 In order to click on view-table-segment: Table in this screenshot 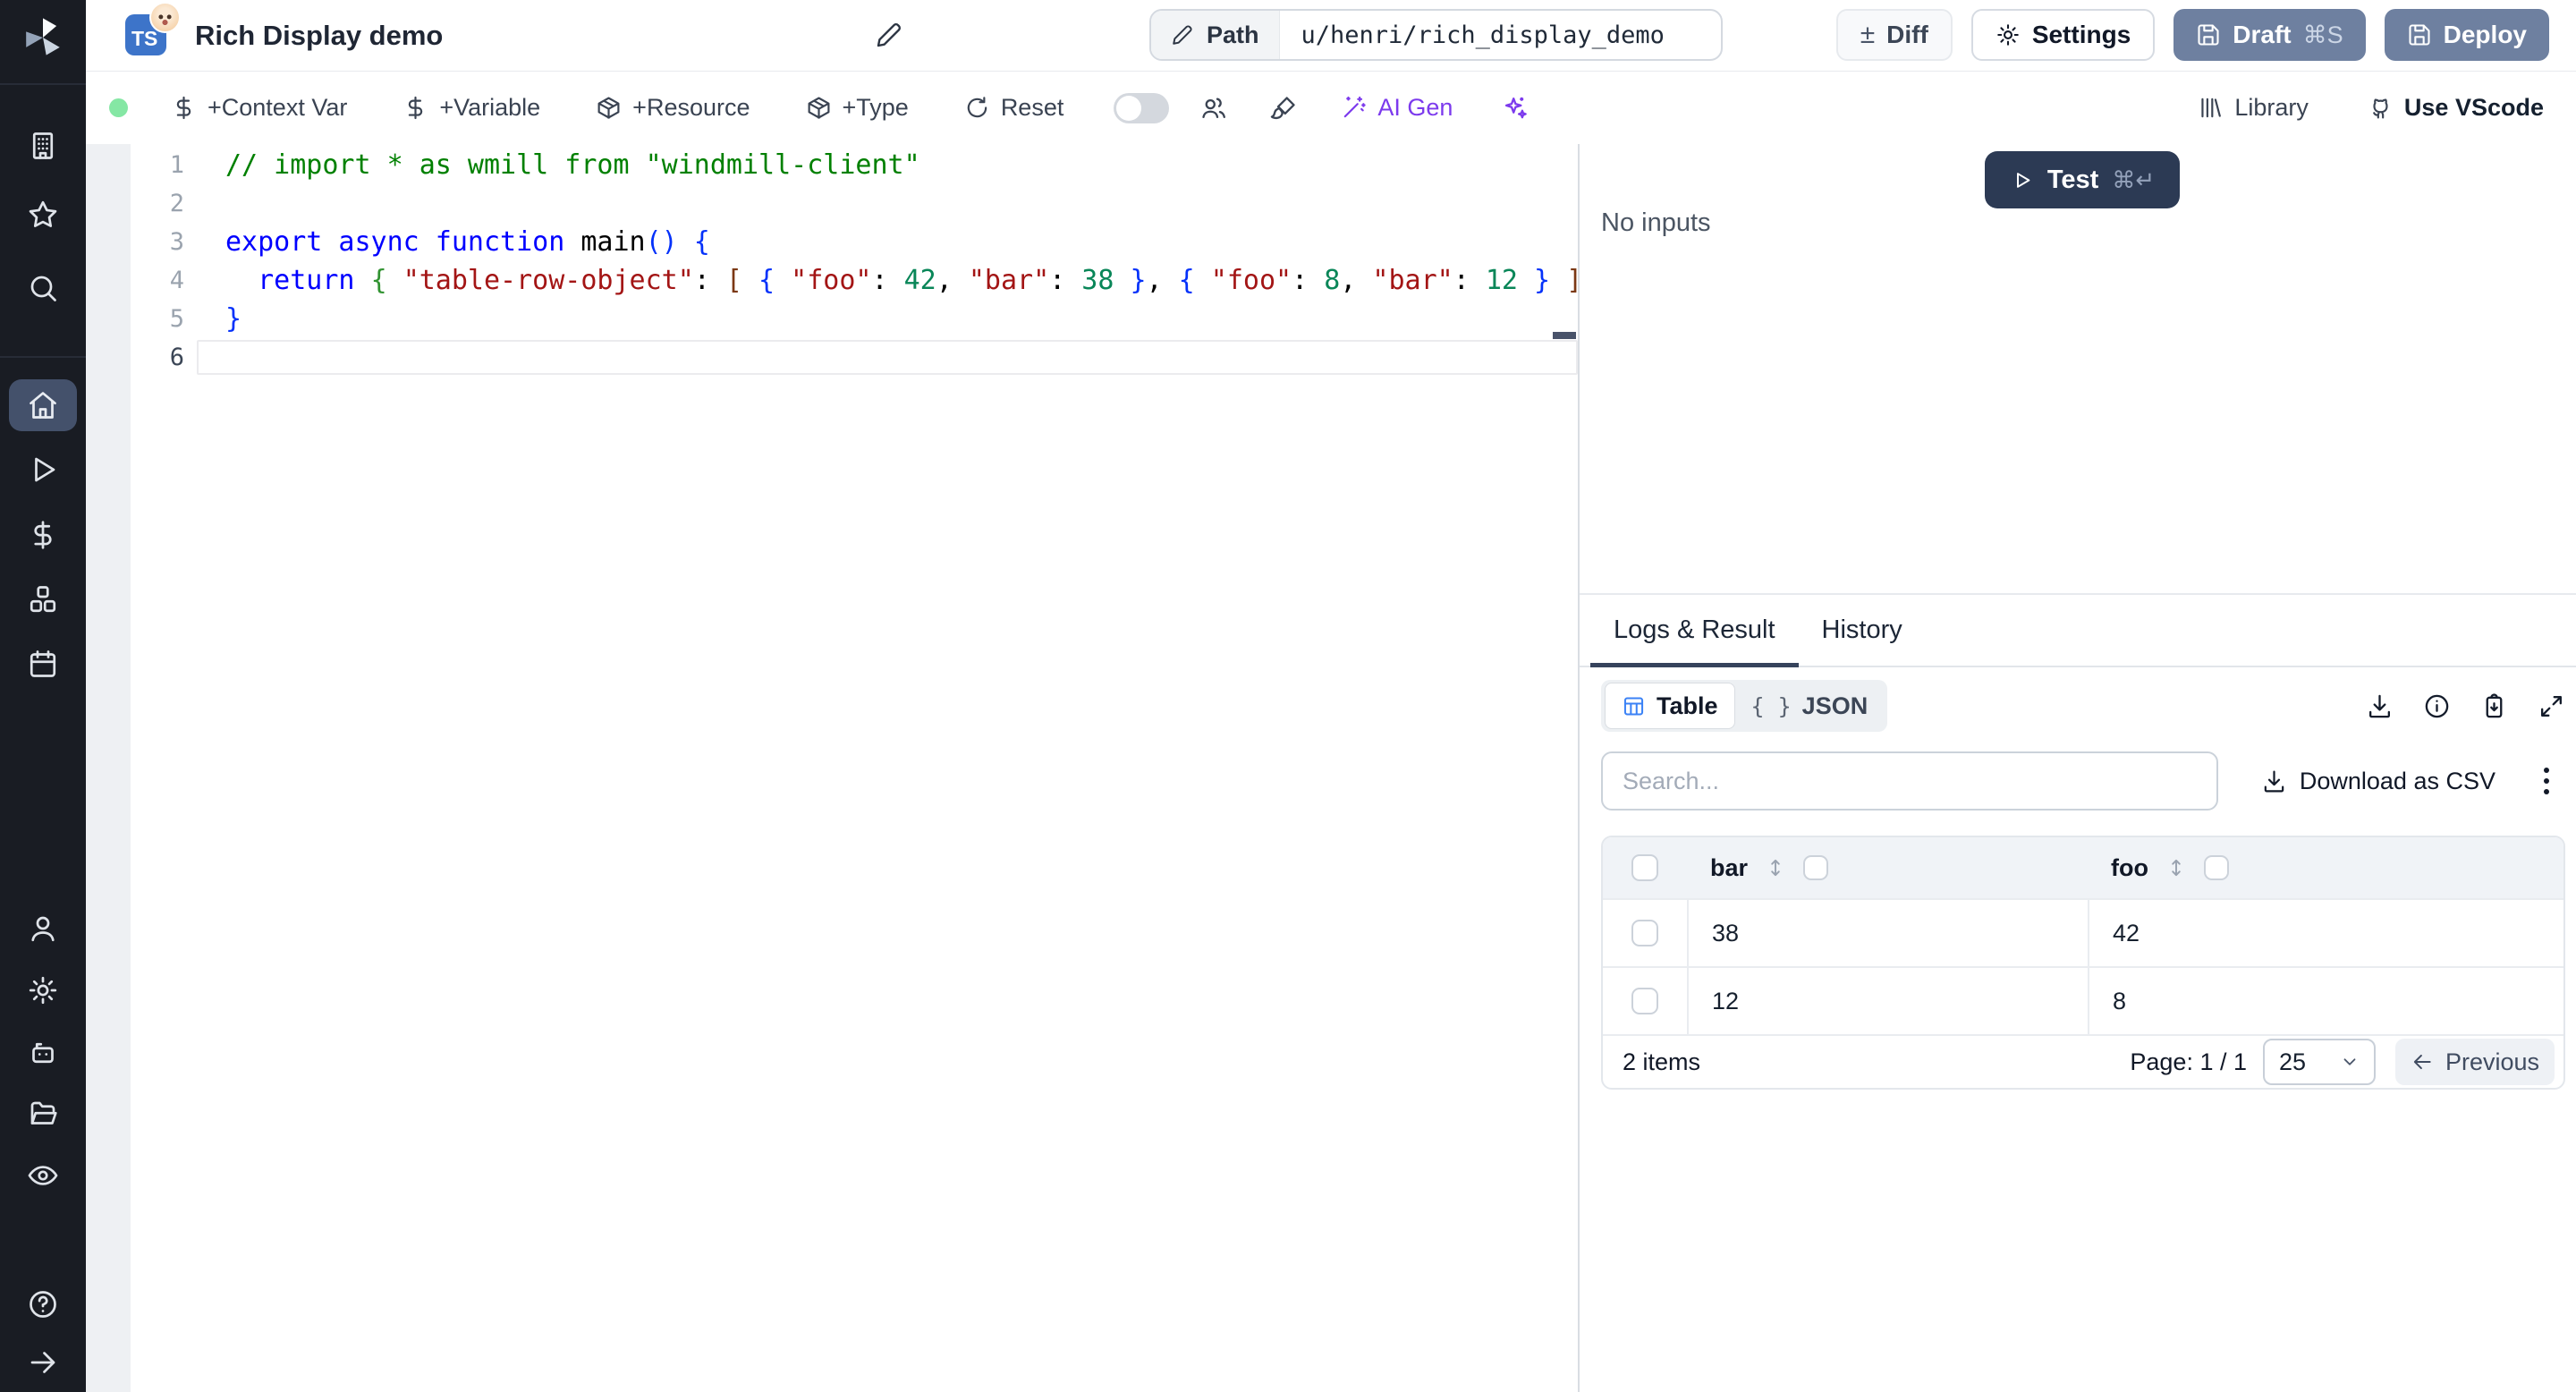, I will do `click(1670, 706)`.